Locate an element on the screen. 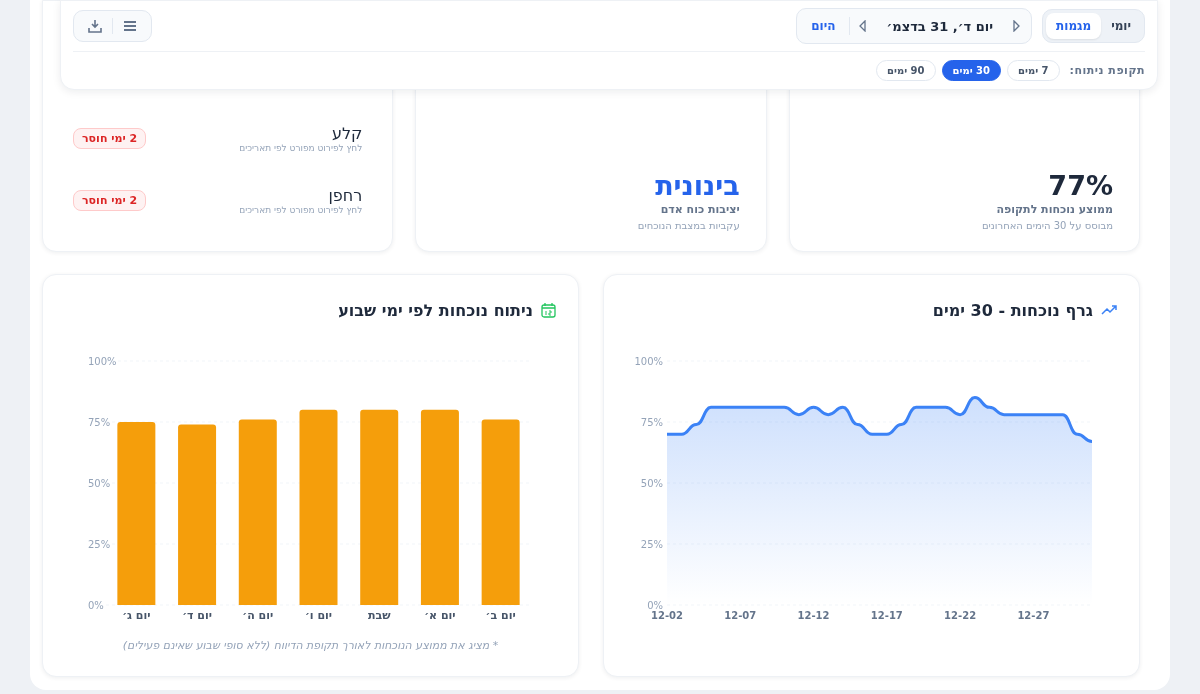  menu-icon is located at coordinates (130, 26).